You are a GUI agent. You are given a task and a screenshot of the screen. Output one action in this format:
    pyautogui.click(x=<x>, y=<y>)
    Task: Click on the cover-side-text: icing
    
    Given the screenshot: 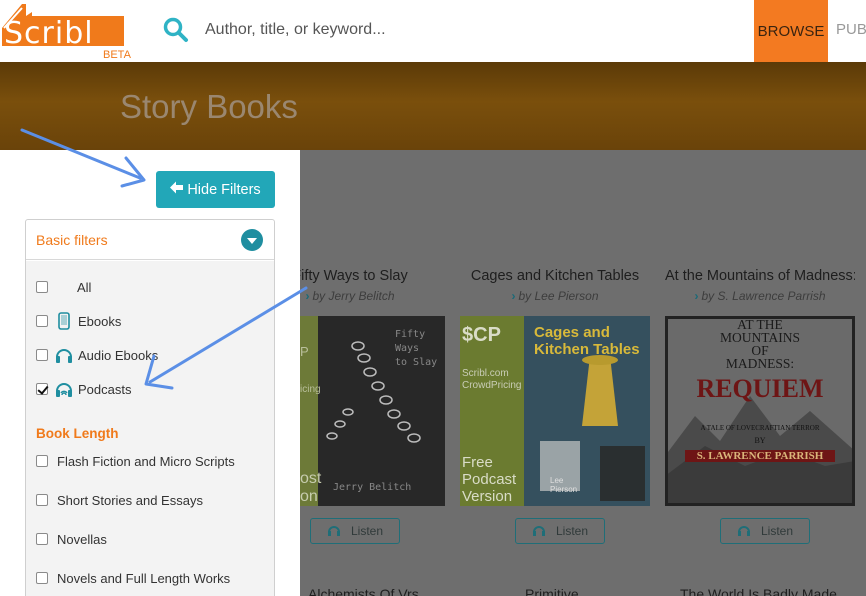 What is the action you would take?
    pyautogui.click(x=310, y=389)
    